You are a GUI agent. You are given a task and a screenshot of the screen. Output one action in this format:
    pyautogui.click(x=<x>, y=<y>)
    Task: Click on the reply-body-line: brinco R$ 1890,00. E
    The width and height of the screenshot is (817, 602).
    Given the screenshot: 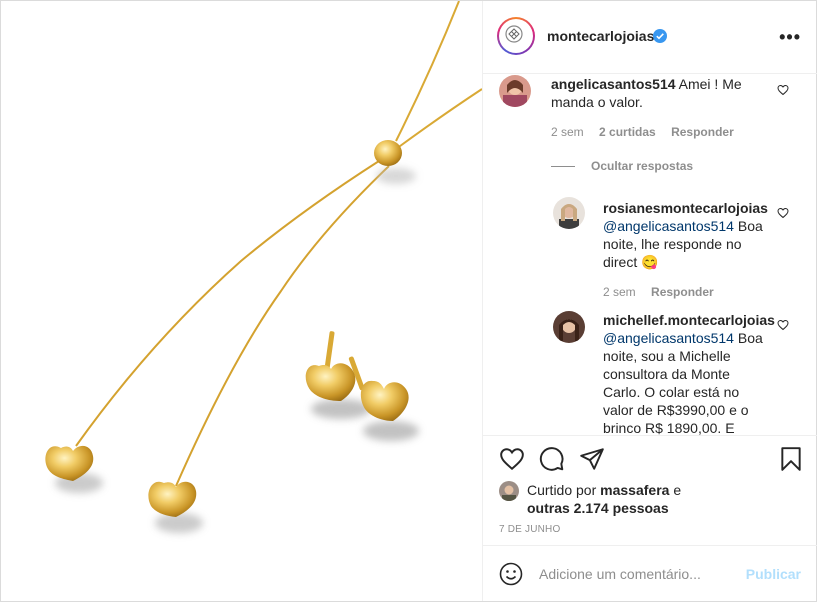 What is the action you would take?
    pyautogui.click(x=669, y=427)
    